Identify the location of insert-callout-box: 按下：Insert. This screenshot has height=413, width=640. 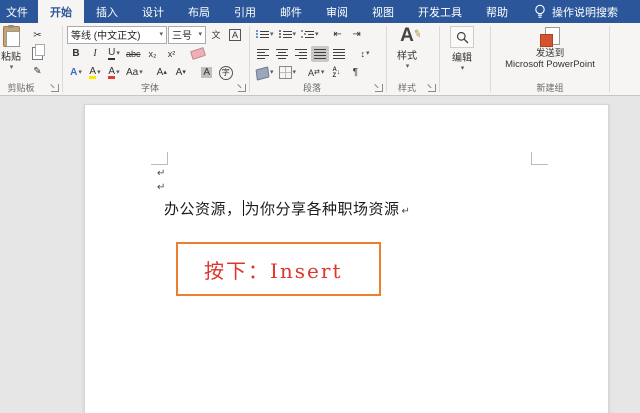
(278, 269).